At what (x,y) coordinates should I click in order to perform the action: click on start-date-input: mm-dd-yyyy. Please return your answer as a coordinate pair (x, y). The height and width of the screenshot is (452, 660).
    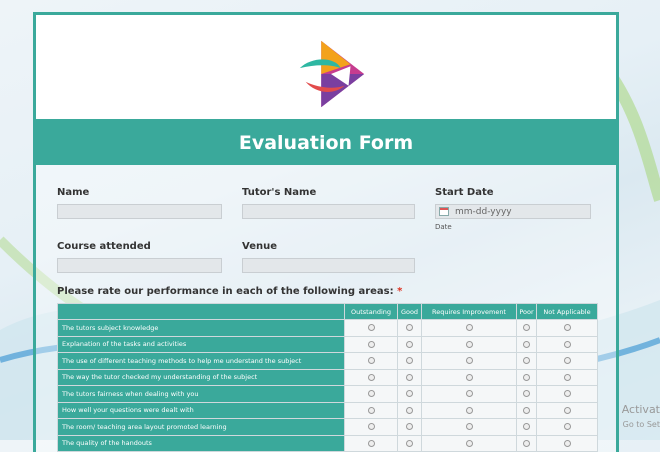
    Looking at the image, I should click on (513, 211).